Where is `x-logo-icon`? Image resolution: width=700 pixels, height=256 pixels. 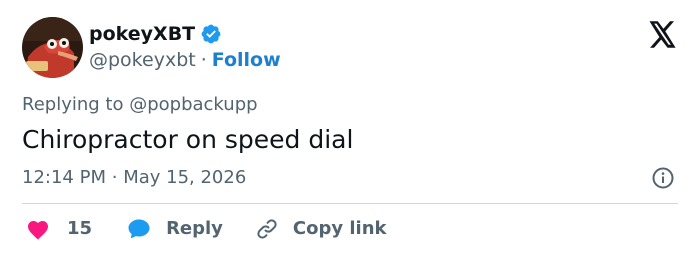
x-logo-icon is located at coordinates (662, 34).